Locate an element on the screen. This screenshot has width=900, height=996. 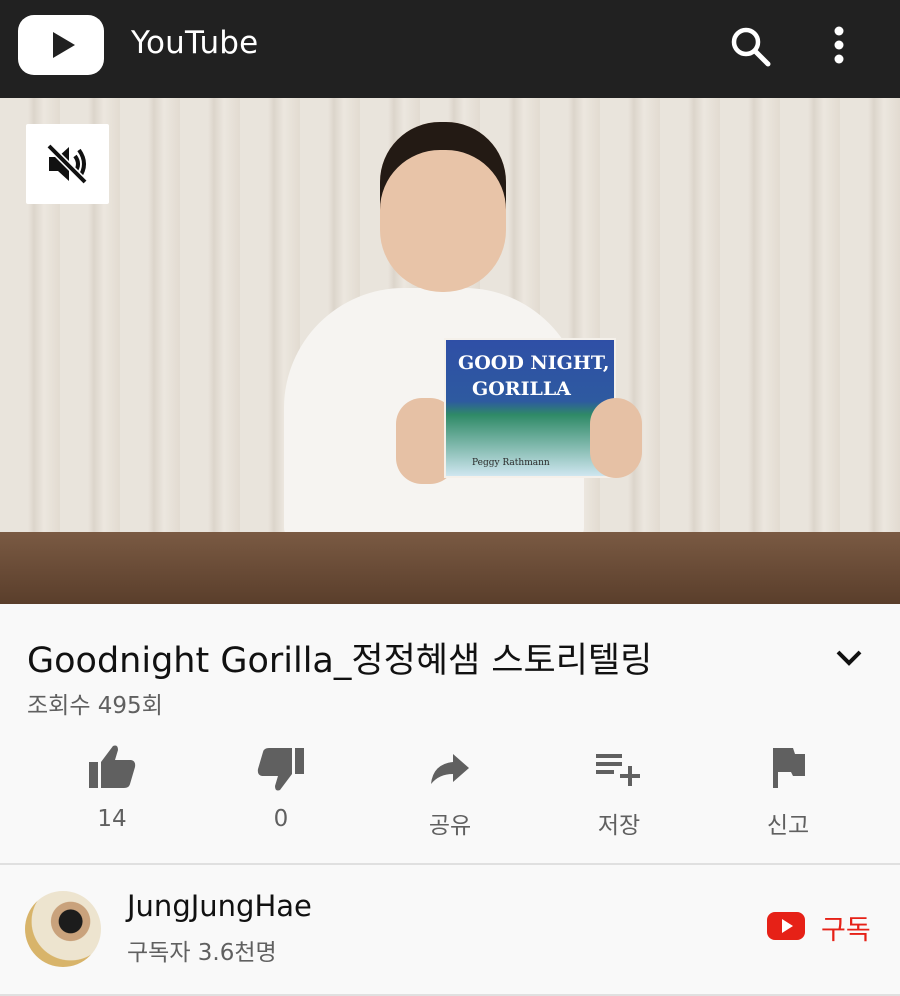
expand-description-button is located at coordinates (849, 658).